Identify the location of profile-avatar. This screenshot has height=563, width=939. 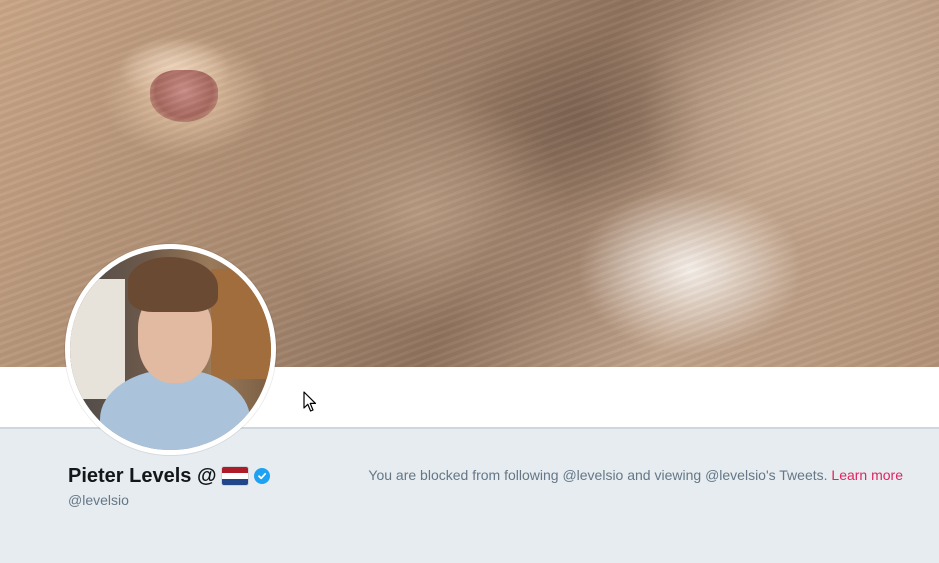
(170, 349).